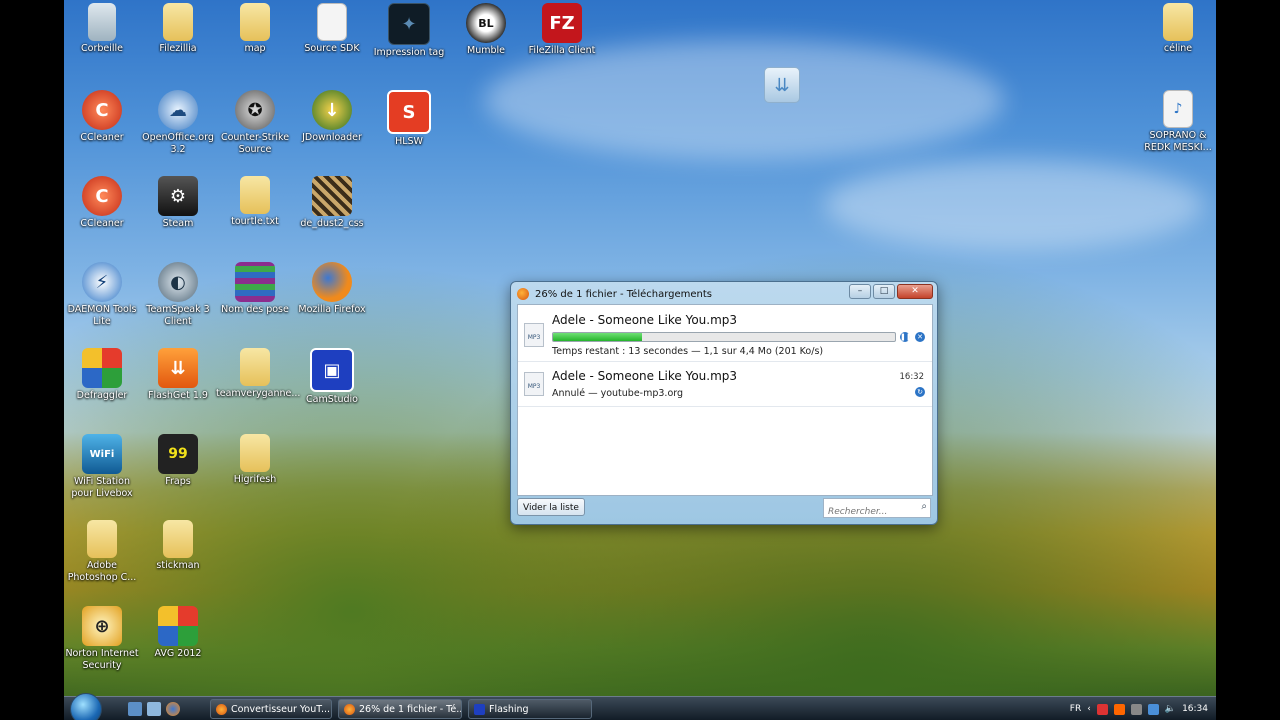 The height and width of the screenshot is (720, 1280). I want to click on switch-windows-icon, so click(154, 709).